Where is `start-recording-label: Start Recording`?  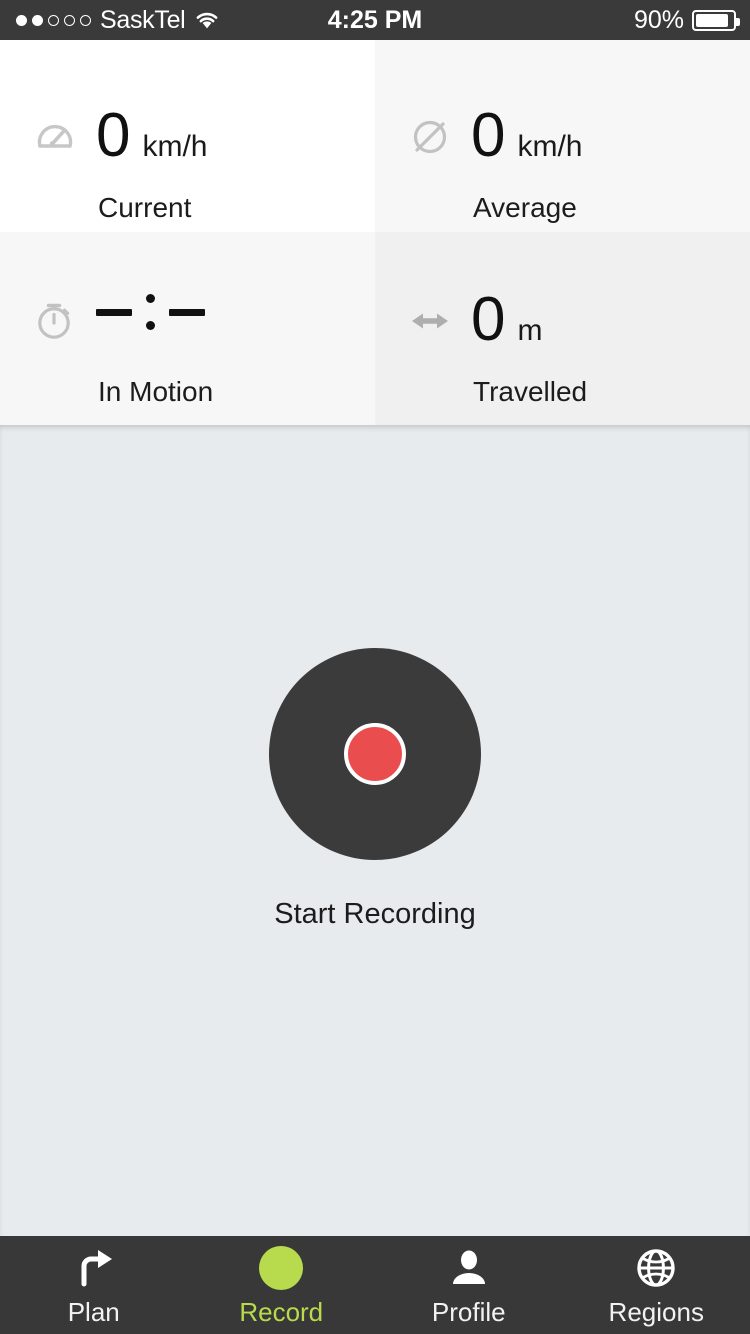 start-recording-label: Start Recording is located at coordinates (375, 914).